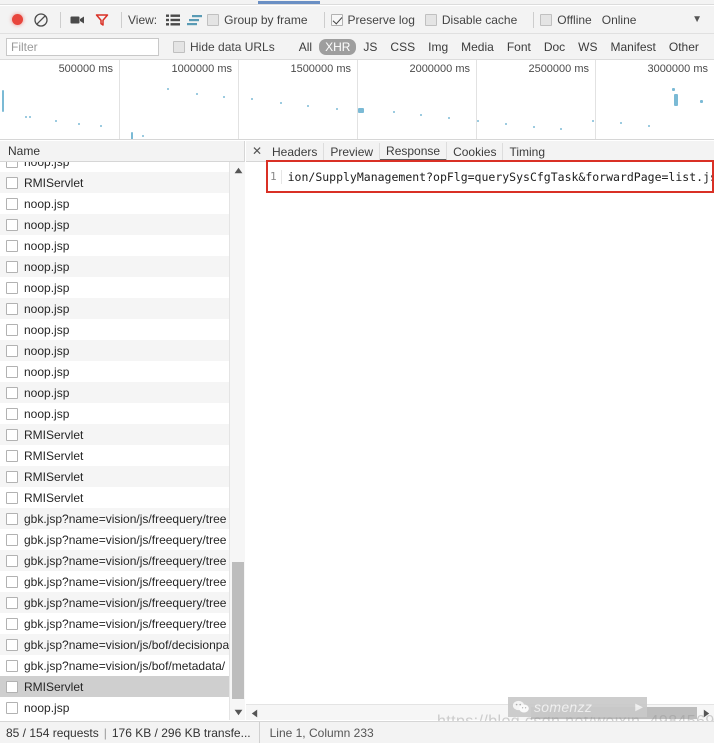  I want to click on type-filter-ws: WS, so click(587, 47).